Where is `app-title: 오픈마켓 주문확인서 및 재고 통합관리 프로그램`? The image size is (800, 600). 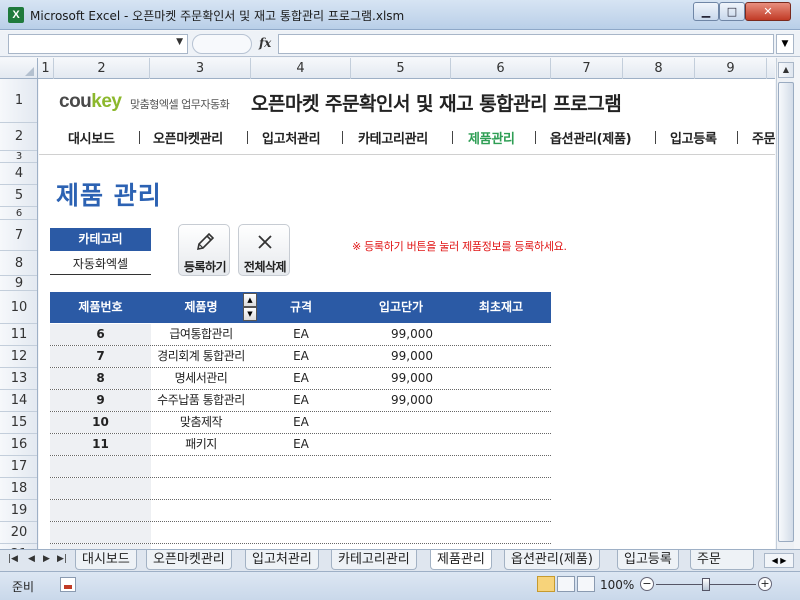
app-title: 오픈마켓 주문확인서 및 재고 통합관리 프로그램 is located at coordinates (436, 104).